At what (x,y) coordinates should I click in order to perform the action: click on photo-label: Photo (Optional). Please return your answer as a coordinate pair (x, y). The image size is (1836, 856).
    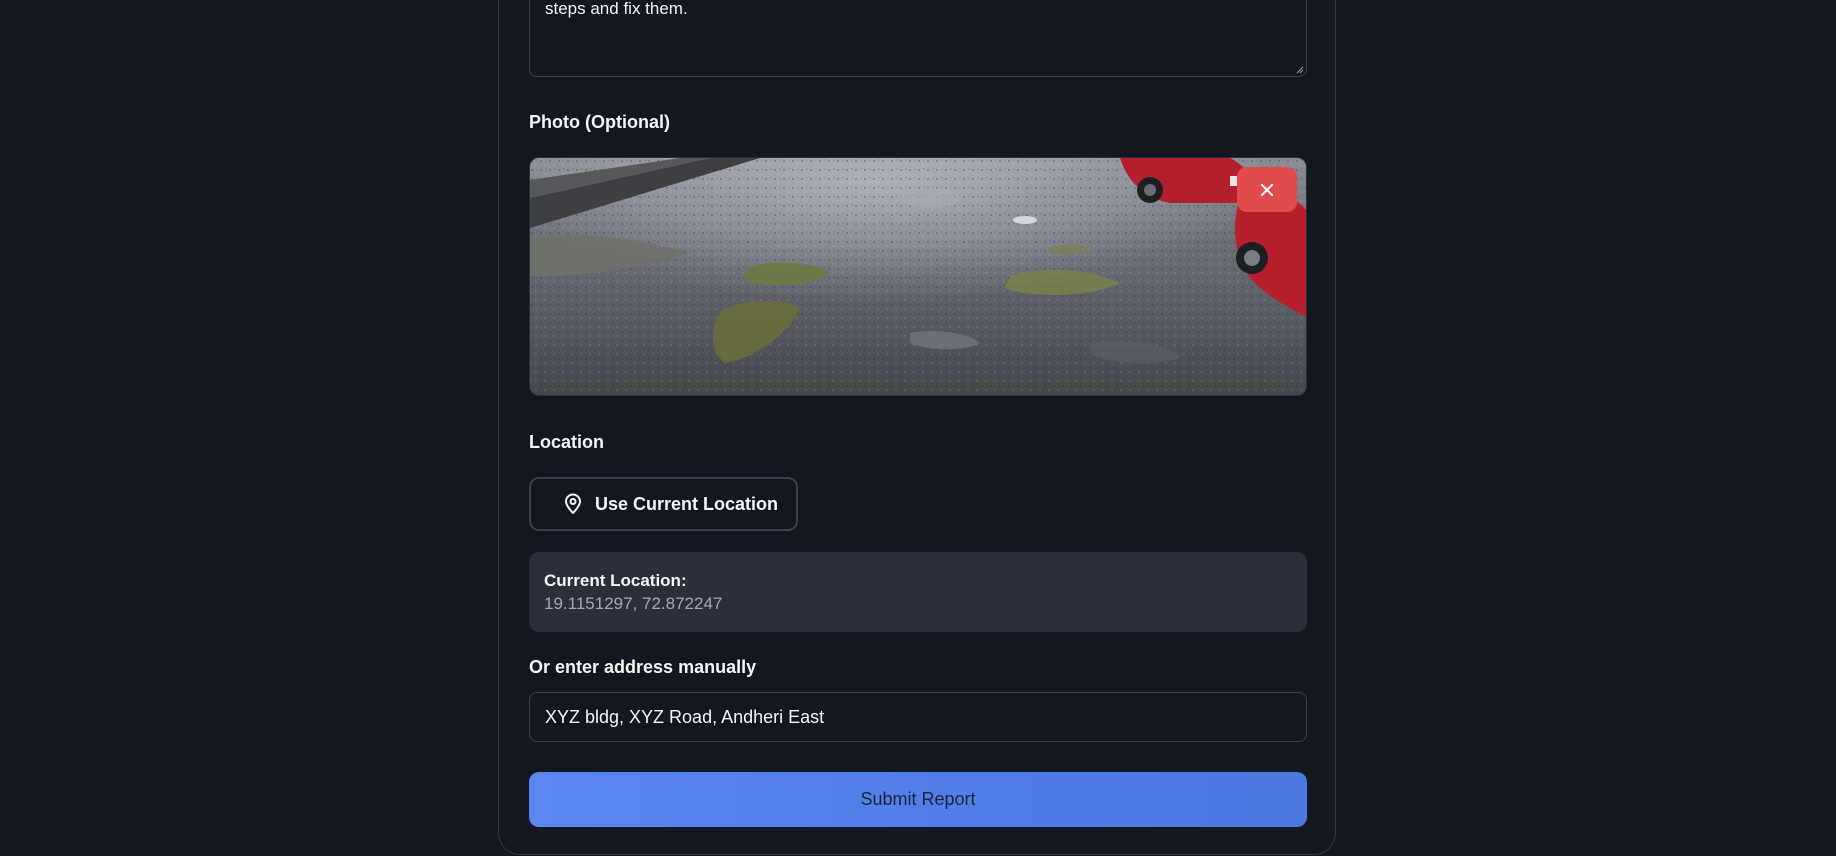
    Looking at the image, I should click on (599, 122).